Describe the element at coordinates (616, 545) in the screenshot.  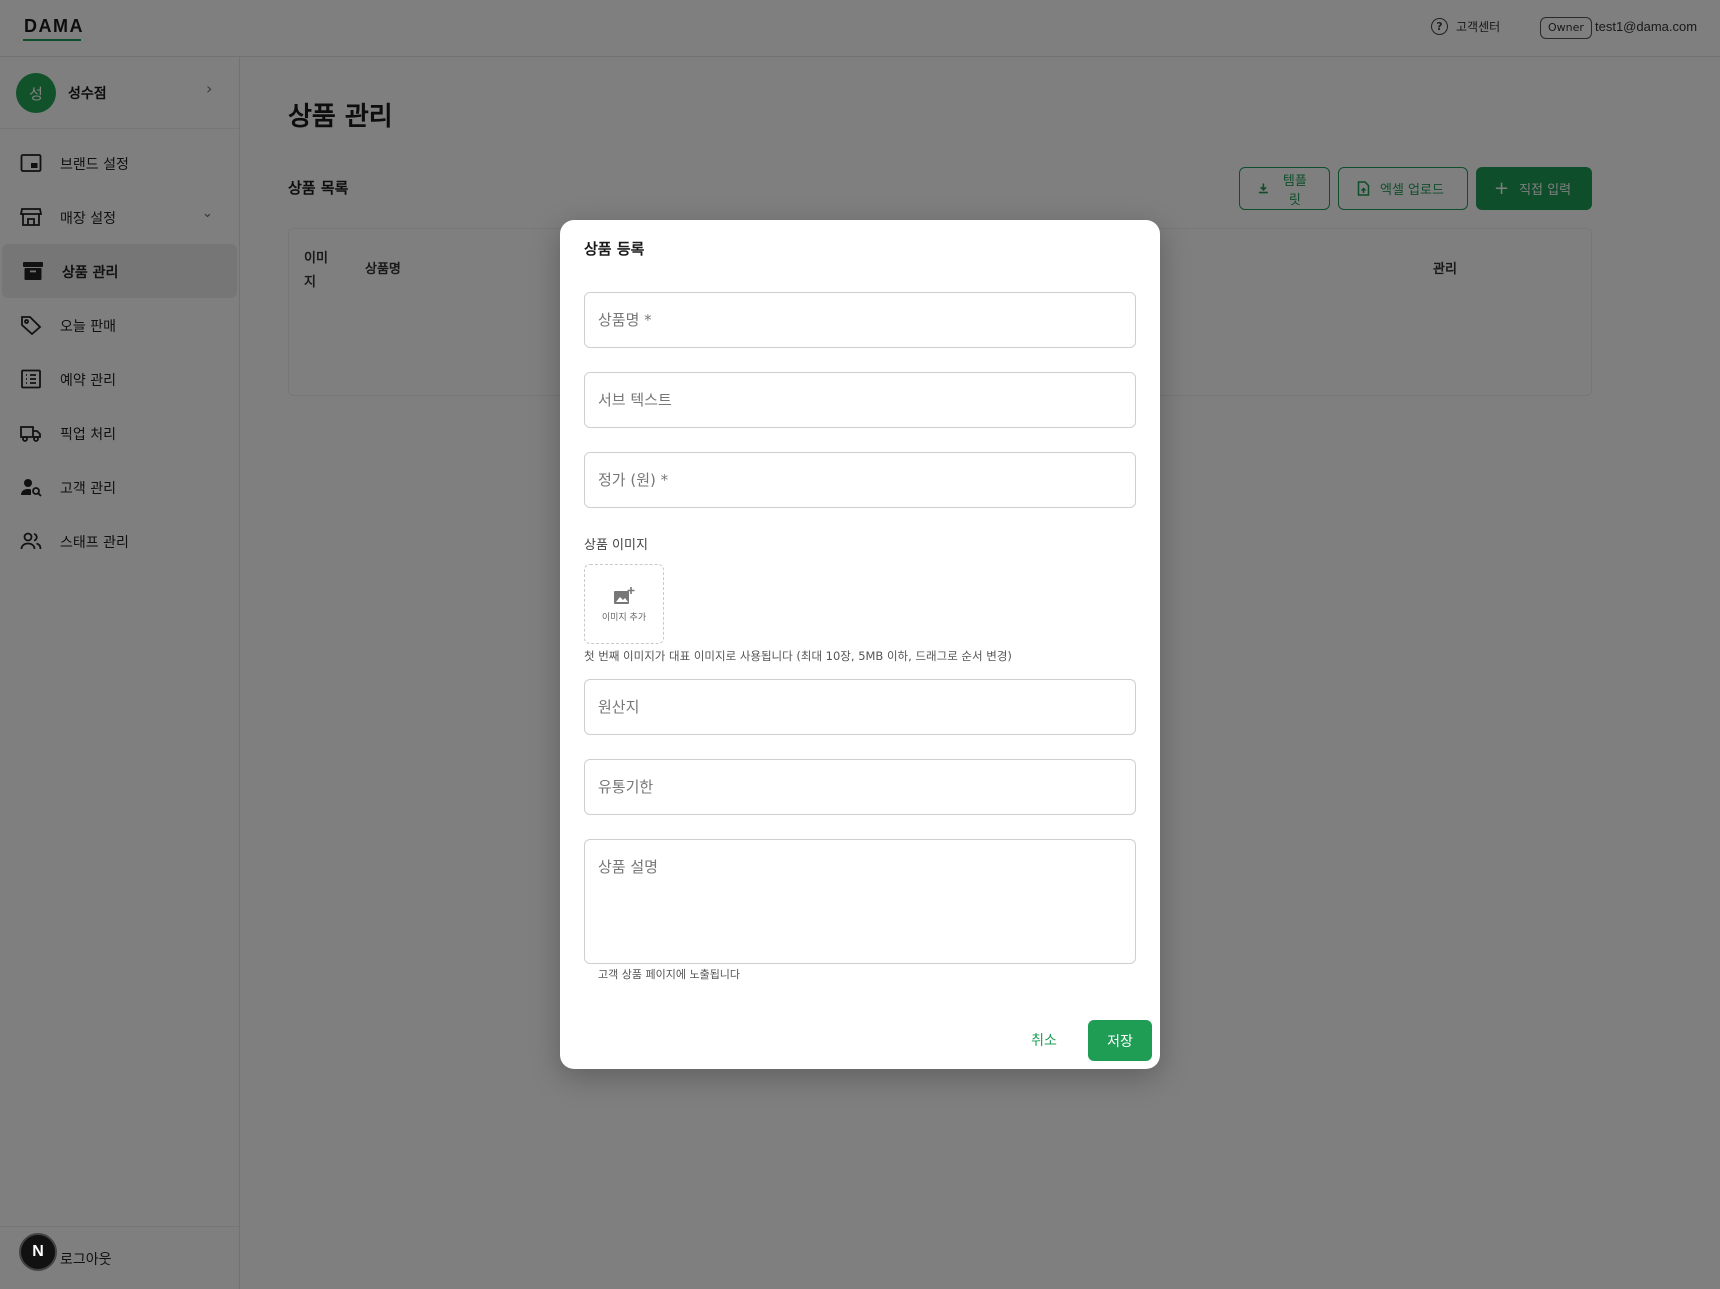
I see `image-section-label: 상품 이미지` at that location.